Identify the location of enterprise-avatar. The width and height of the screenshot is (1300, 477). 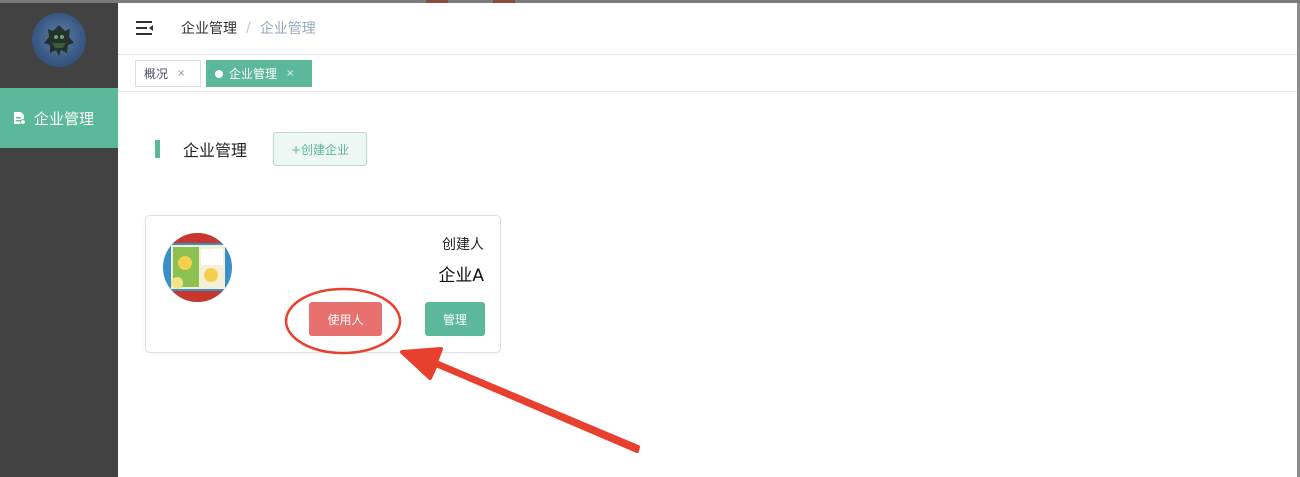
(197, 267).